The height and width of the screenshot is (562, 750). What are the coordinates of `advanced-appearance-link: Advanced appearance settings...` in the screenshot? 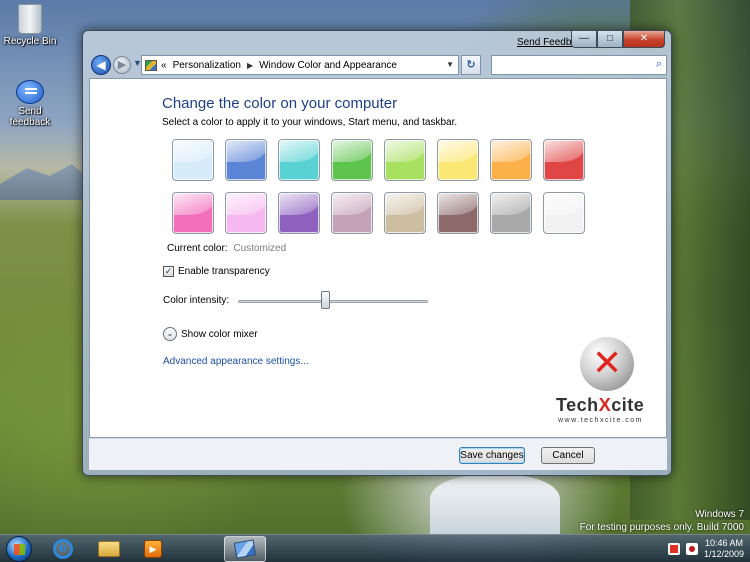 It's located at (236, 361).